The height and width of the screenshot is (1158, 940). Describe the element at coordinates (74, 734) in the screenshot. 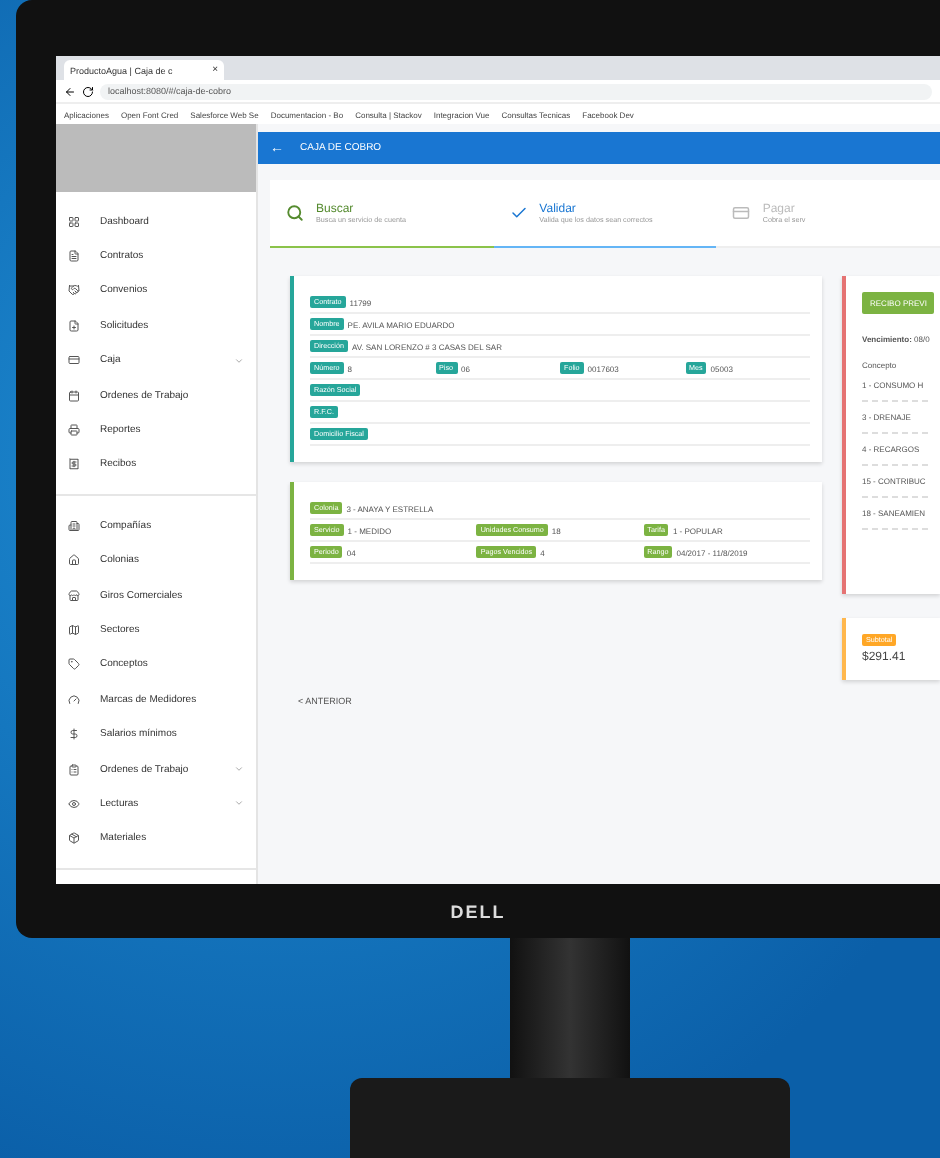

I see `dollar-icon` at that location.